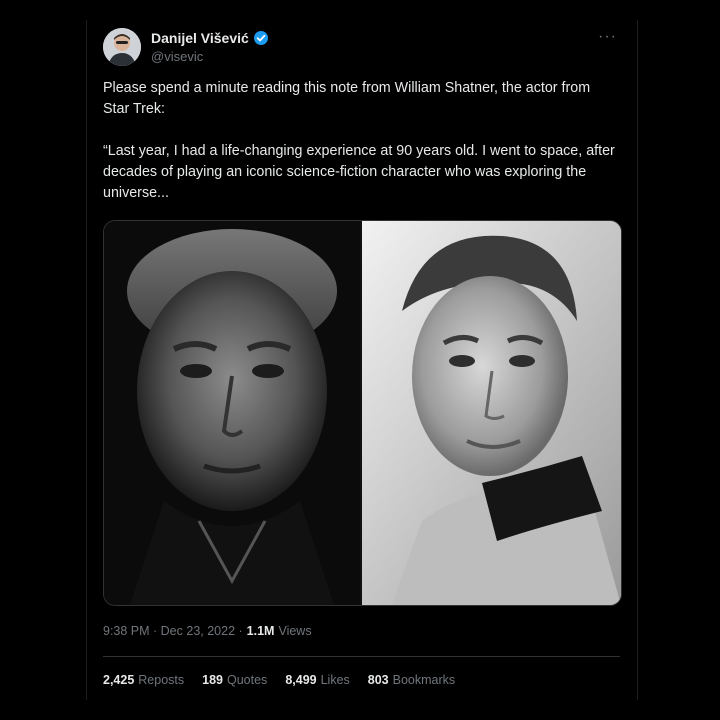  Describe the element at coordinates (200, 38) in the screenshot. I see `author-name: Danijel Višević` at that location.